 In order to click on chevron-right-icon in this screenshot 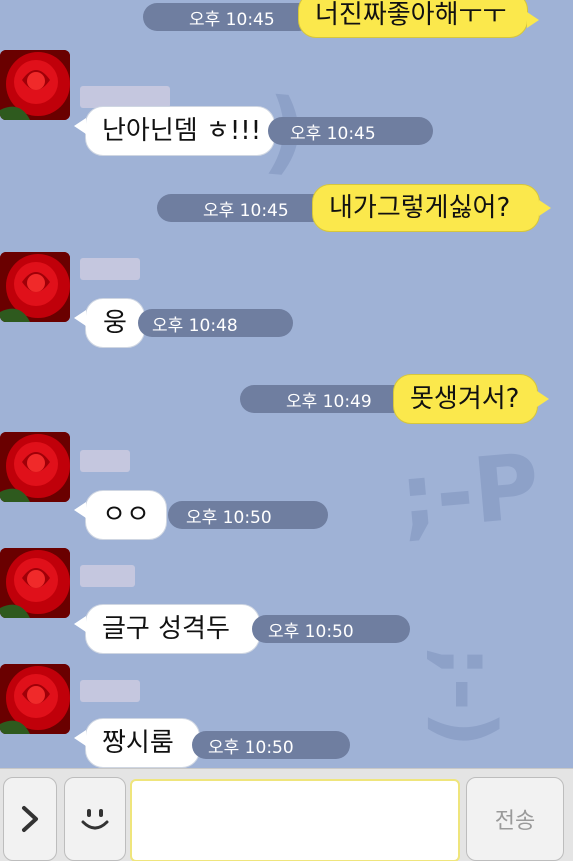, I will do `click(30, 819)`.